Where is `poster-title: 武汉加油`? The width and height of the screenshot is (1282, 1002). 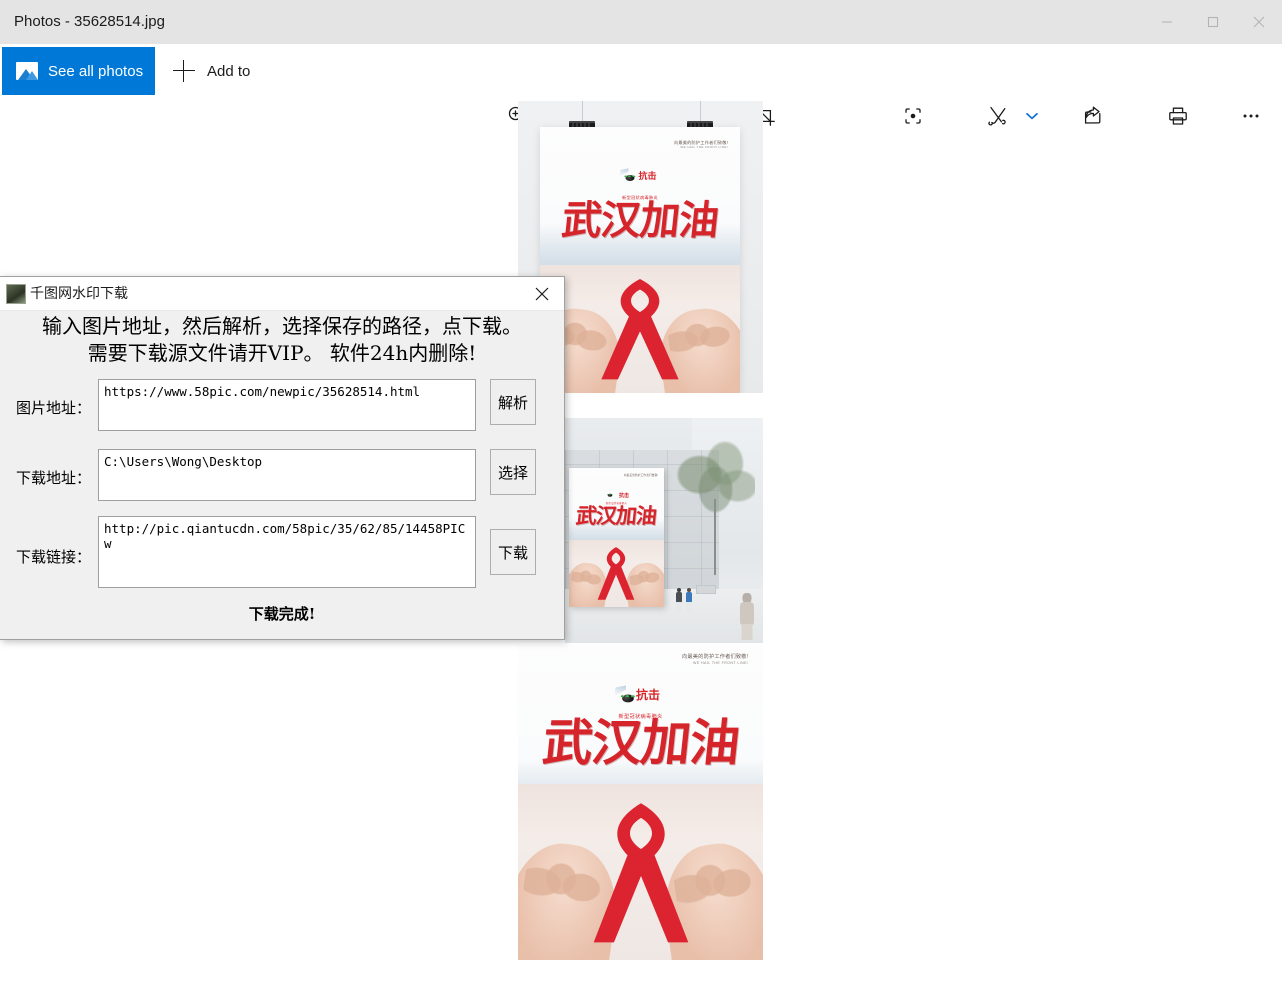
poster-title: 武汉加油 is located at coordinates (640, 221).